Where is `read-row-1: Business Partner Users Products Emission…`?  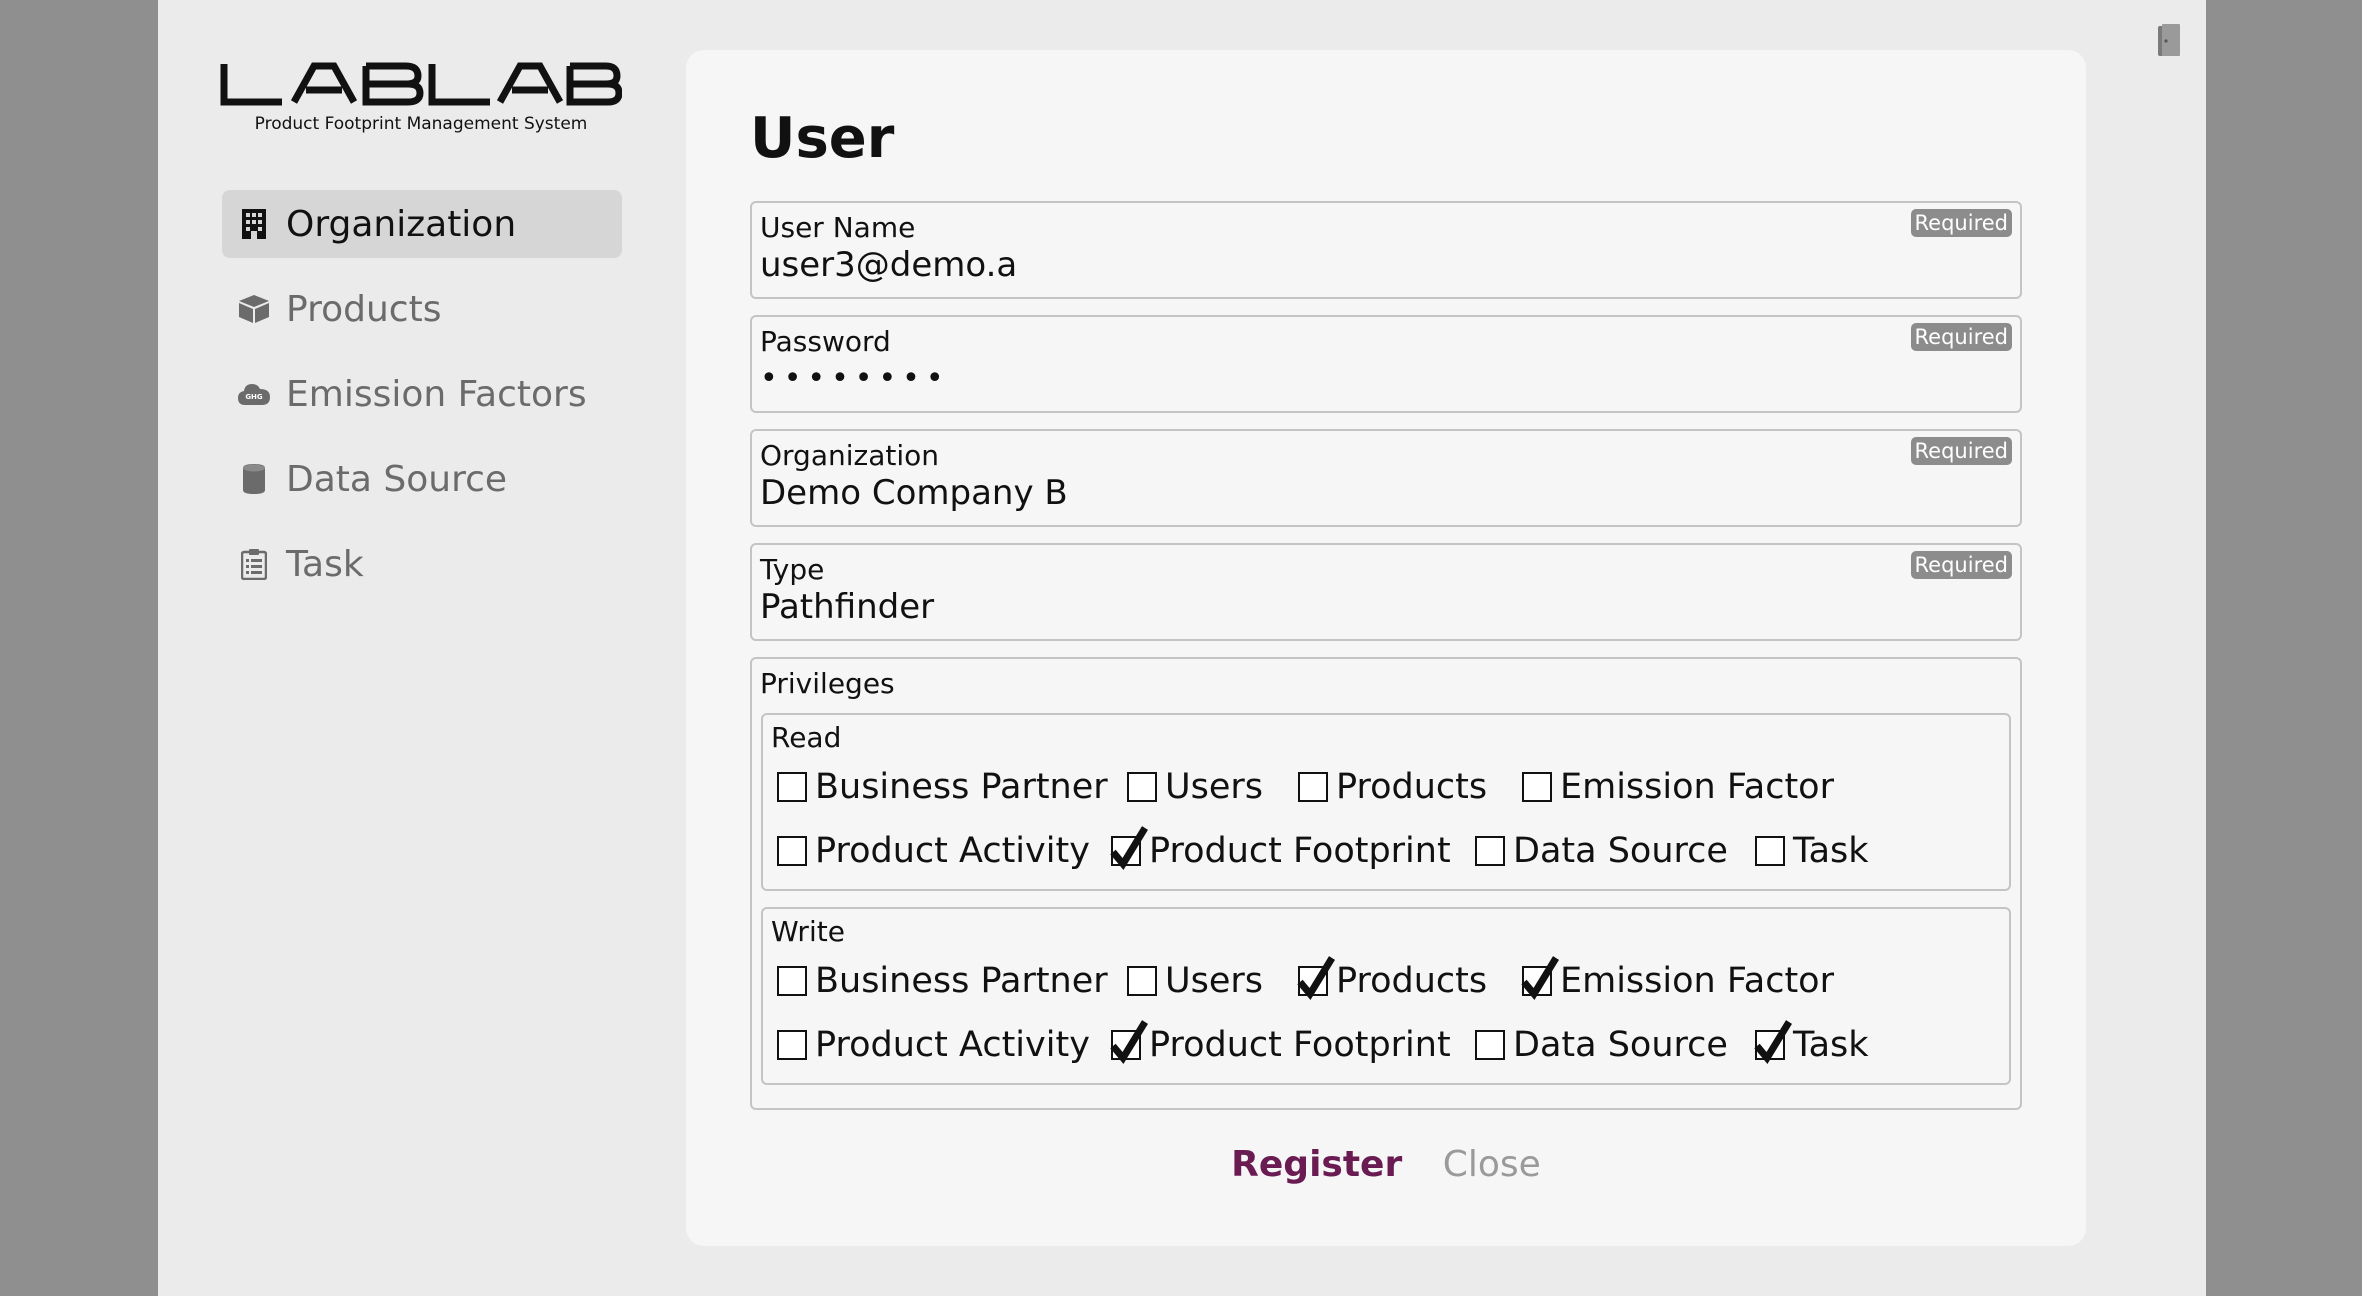 read-row-1: Business Partner Users Products Emission… is located at coordinates (1387, 787).